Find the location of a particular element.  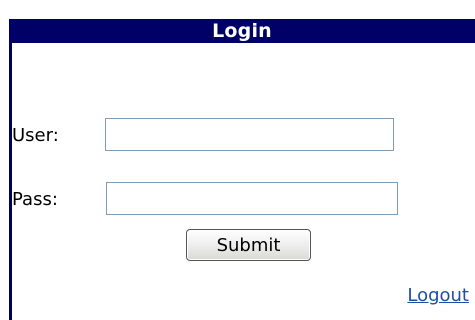

pass-label: Pass: is located at coordinates (35, 199).